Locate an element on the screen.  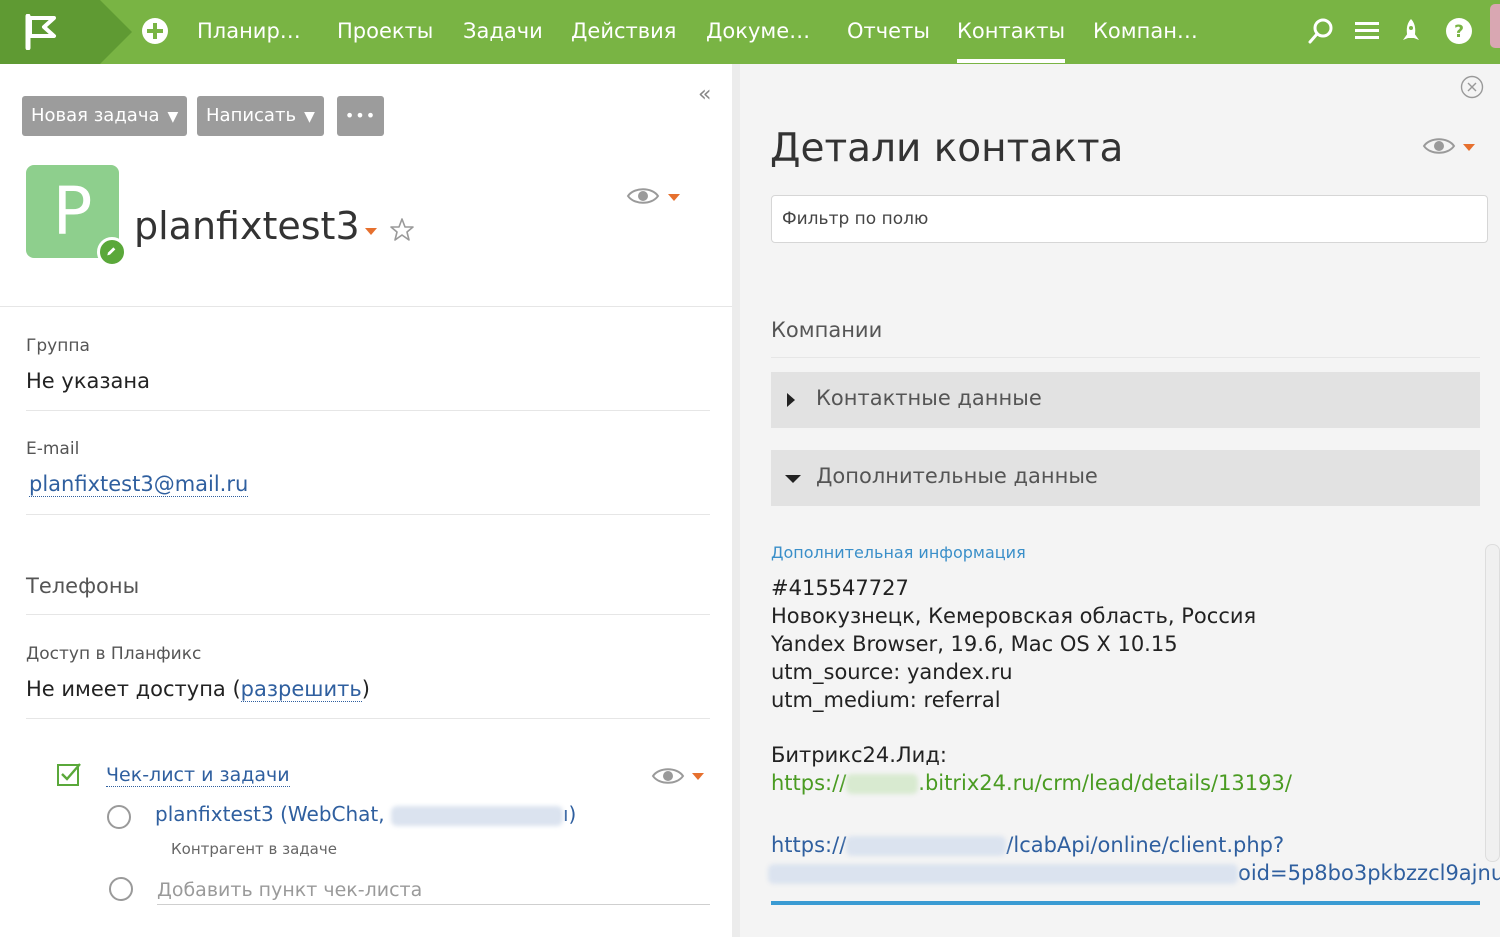
name-menu-caret-icon is located at coordinates (371, 231).